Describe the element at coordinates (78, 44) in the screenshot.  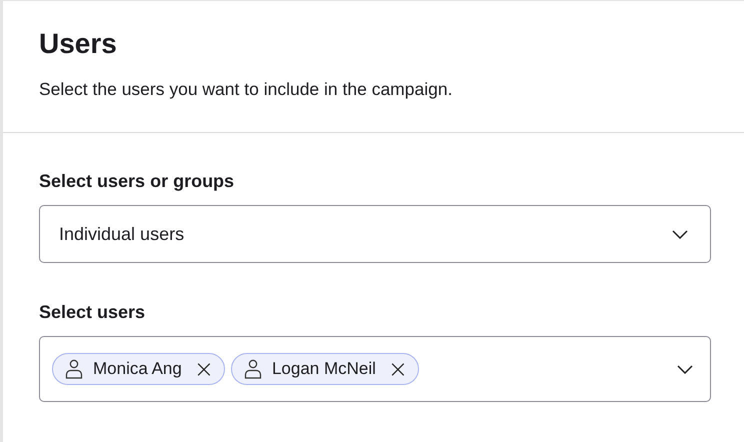
I see `page-title: Users` at that location.